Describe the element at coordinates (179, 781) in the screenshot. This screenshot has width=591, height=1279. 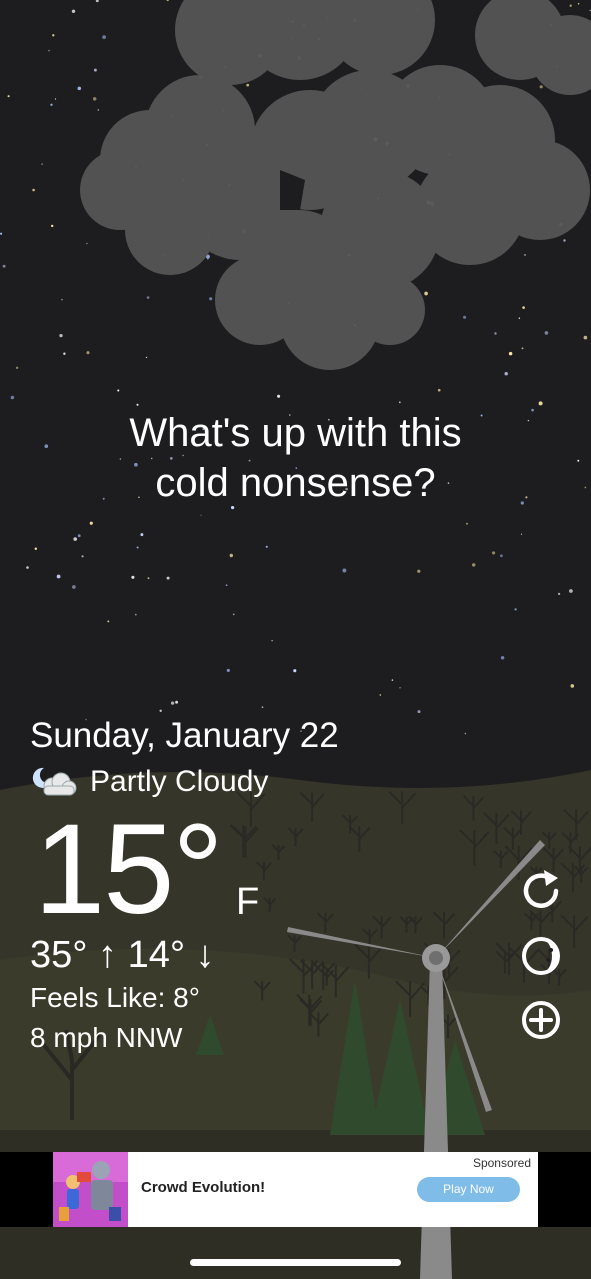
I see `condition-text: Partly Cloudy` at that location.